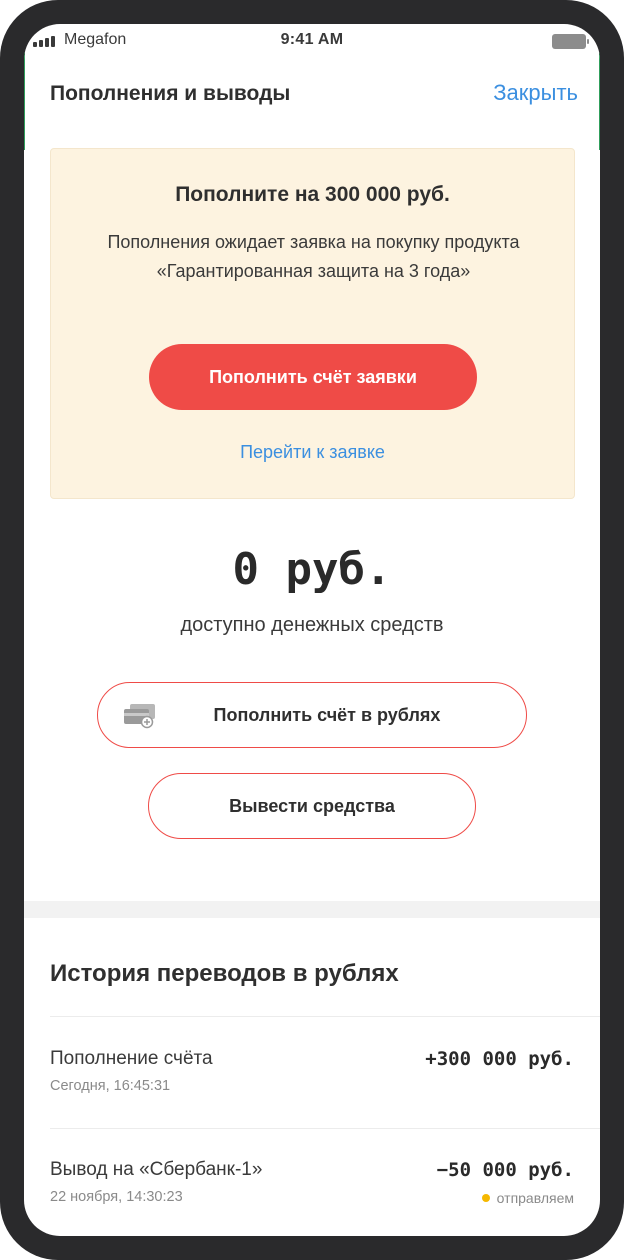  What do you see at coordinates (312, 806) in the screenshot?
I see `withdraw-button: Вывести средства` at bounding box center [312, 806].